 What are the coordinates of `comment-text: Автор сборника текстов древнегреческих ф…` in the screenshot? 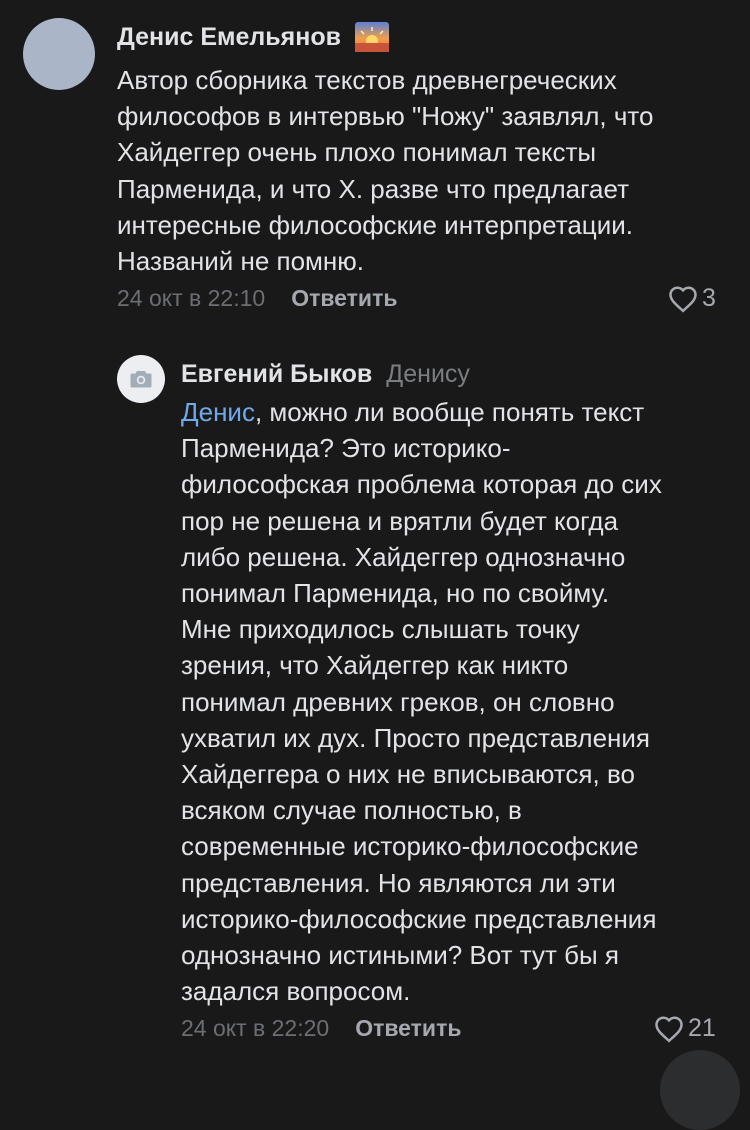 It's located at (385, 170).